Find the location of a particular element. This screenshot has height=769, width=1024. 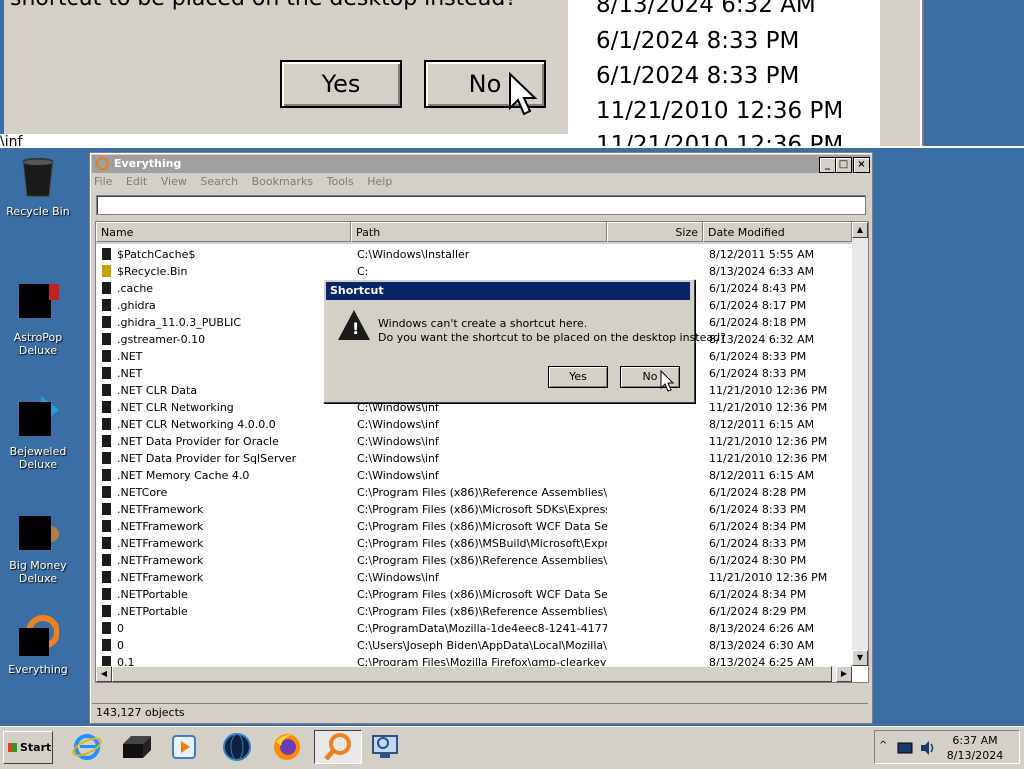

horizontal-scrollbar: ◀ ▶ is located at coordinates (474, 674).